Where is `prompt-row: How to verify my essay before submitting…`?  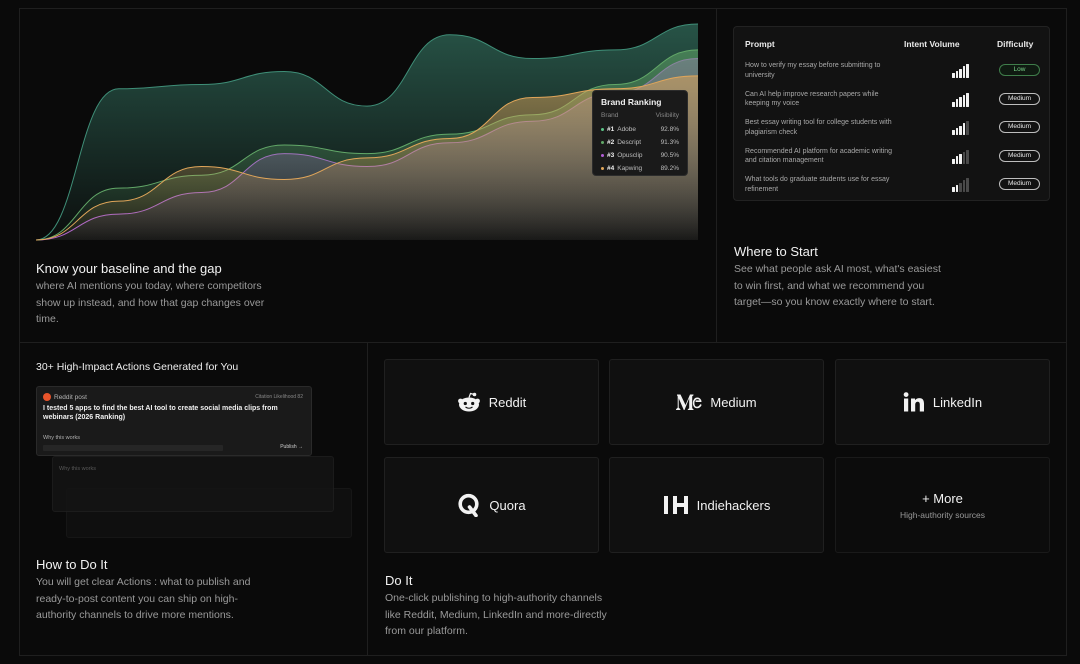
prompt-row: How to verify my essay before submitting… is located at coordinates (891, 75).